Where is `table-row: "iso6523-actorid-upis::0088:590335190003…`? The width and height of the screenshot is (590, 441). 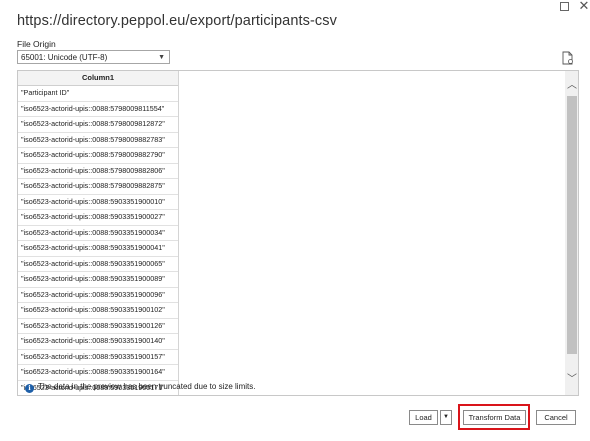
table-row: "iso6523-actorid-upis::0088:590335190003… is located at coordinates (98, 233).